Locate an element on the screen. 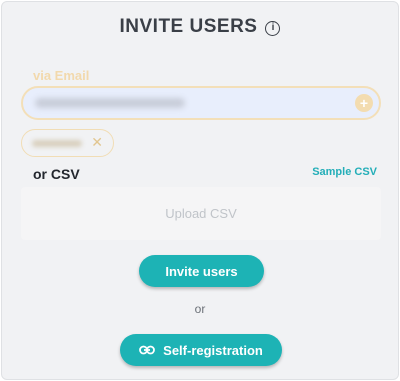 The width and height of the screenshot is (400, 381). invite-users-button: Invite users is located at coordinates (201, 271).